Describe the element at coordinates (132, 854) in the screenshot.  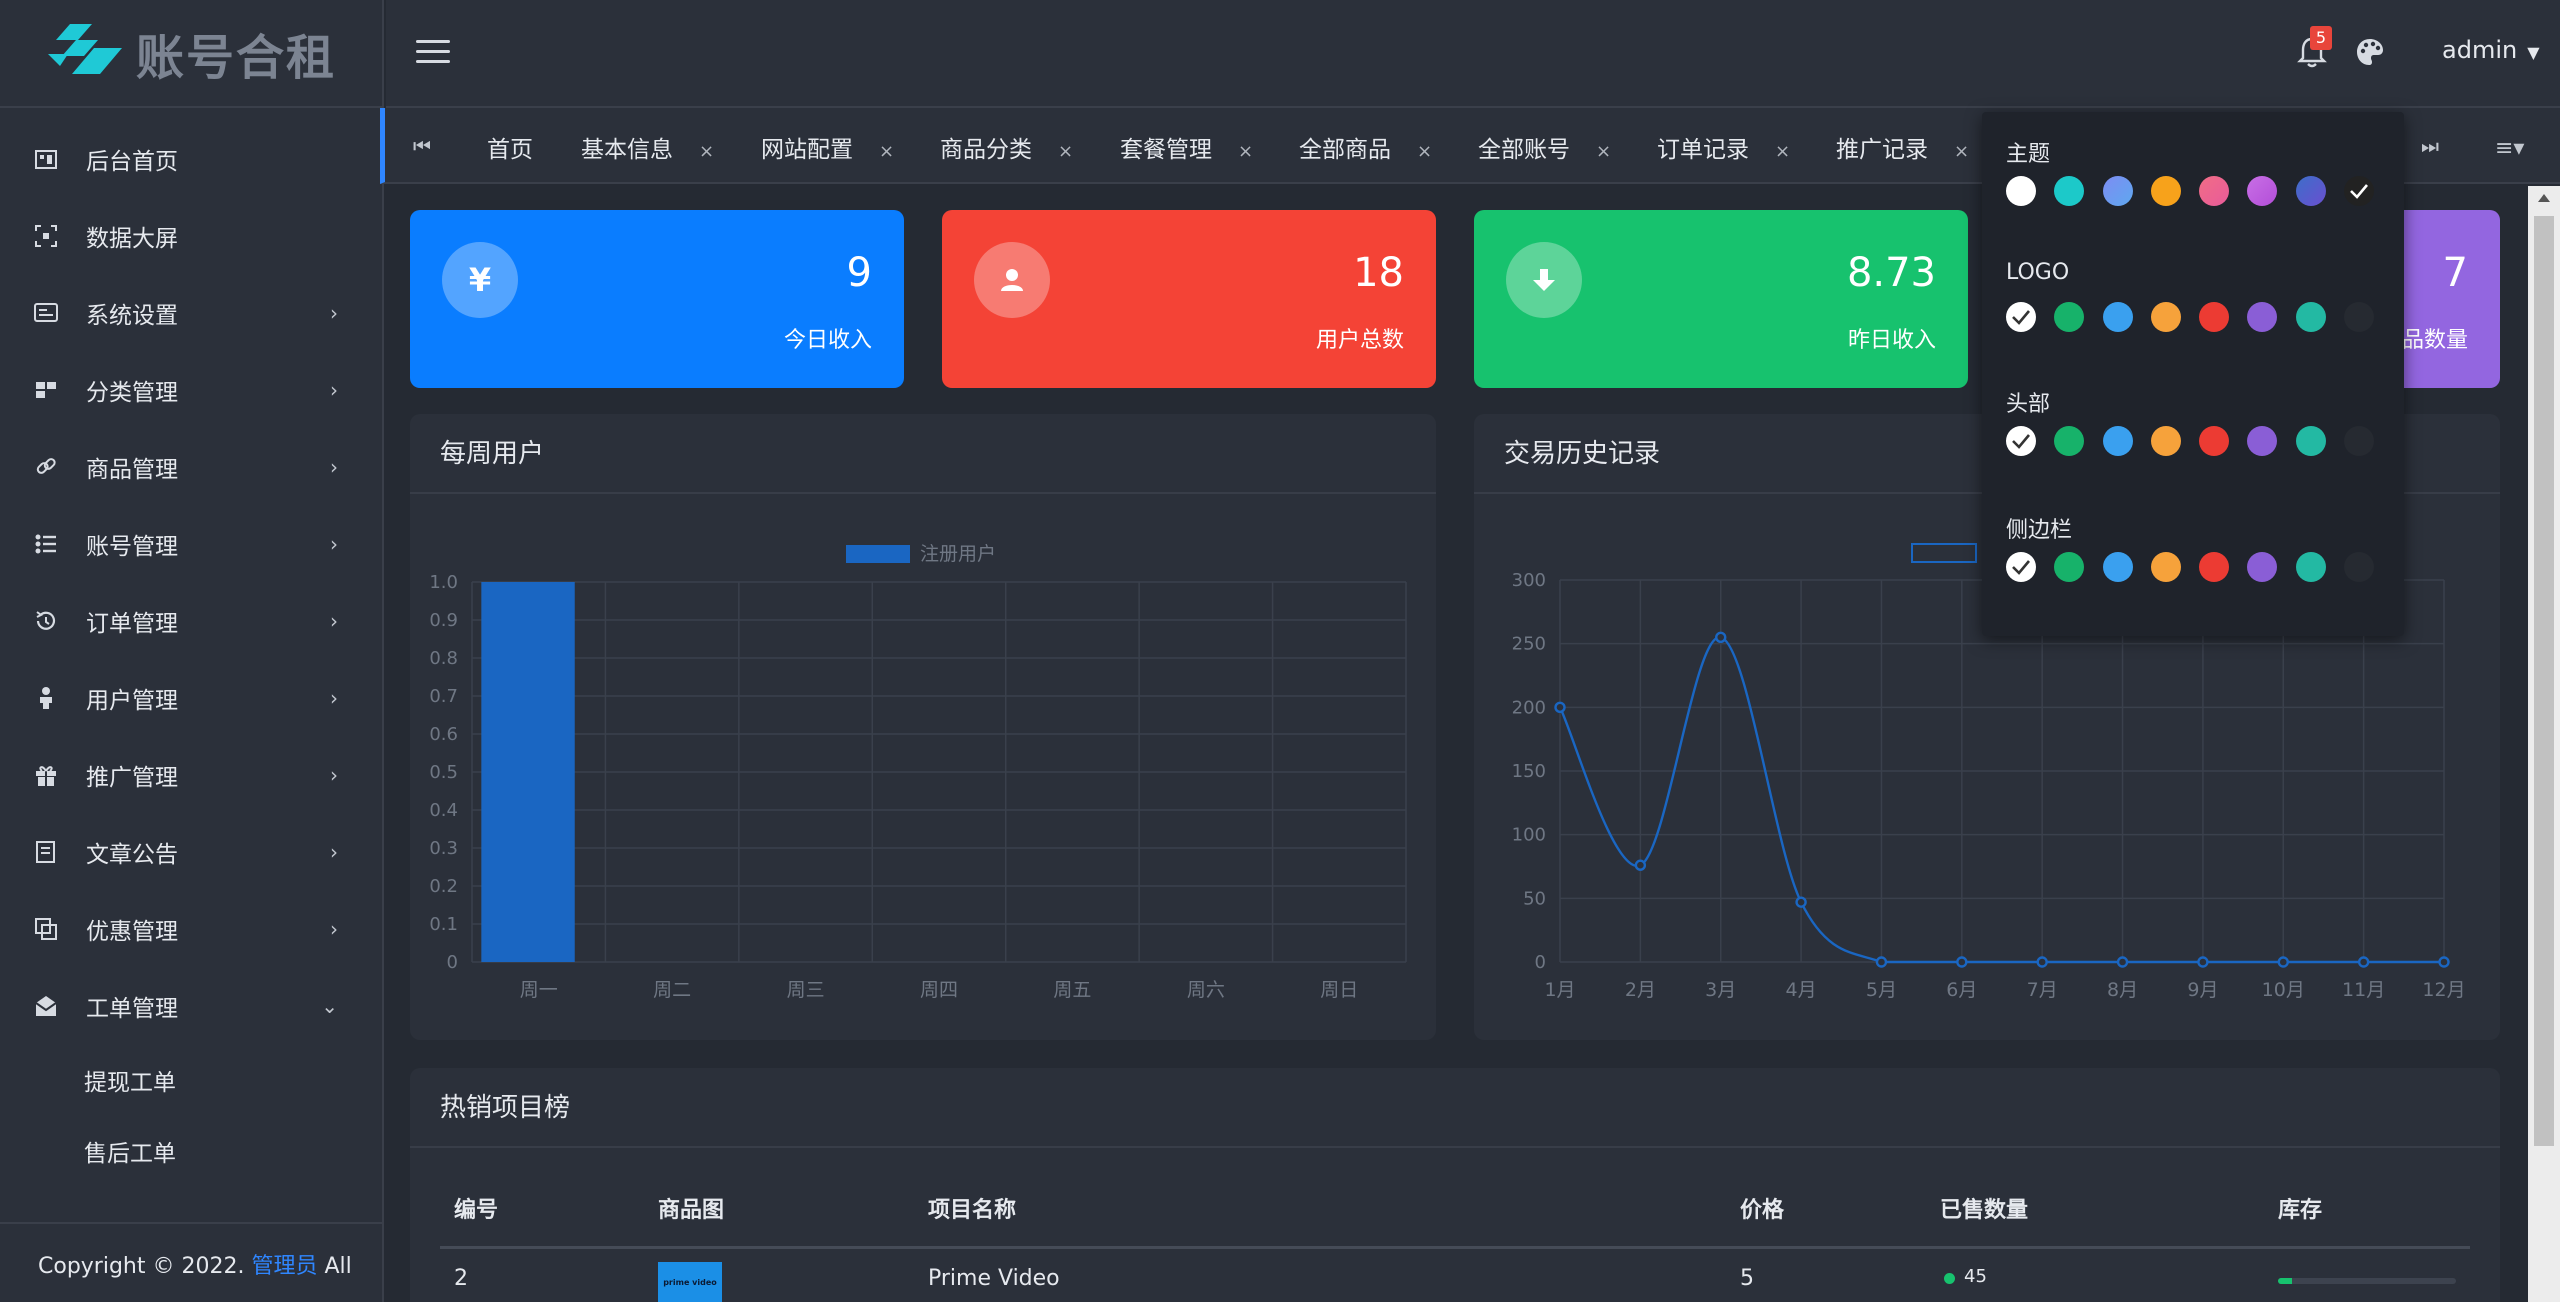
I see `sidebar-item-label: 文章公告` at that location.